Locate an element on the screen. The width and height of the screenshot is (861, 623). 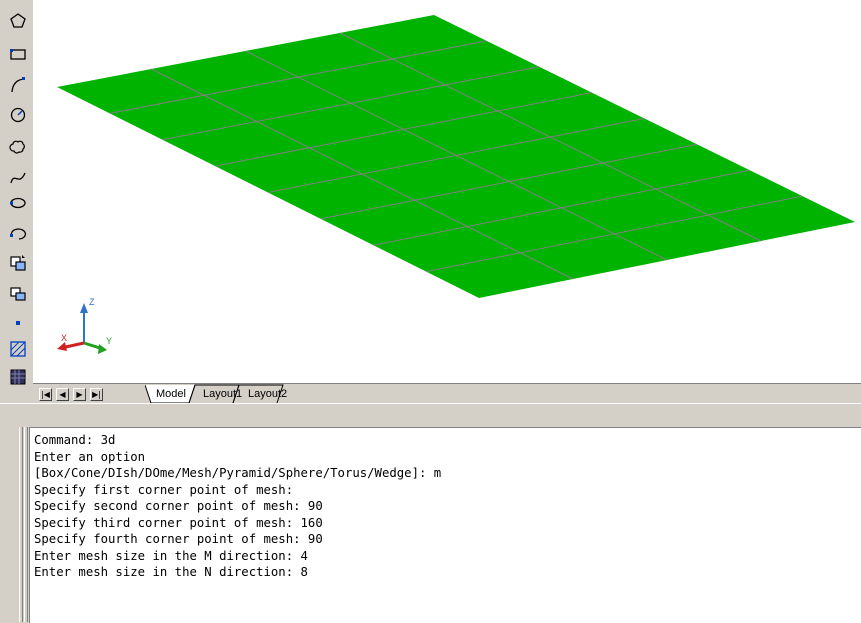
draw-toolbar is located at coordinates (16, 202).